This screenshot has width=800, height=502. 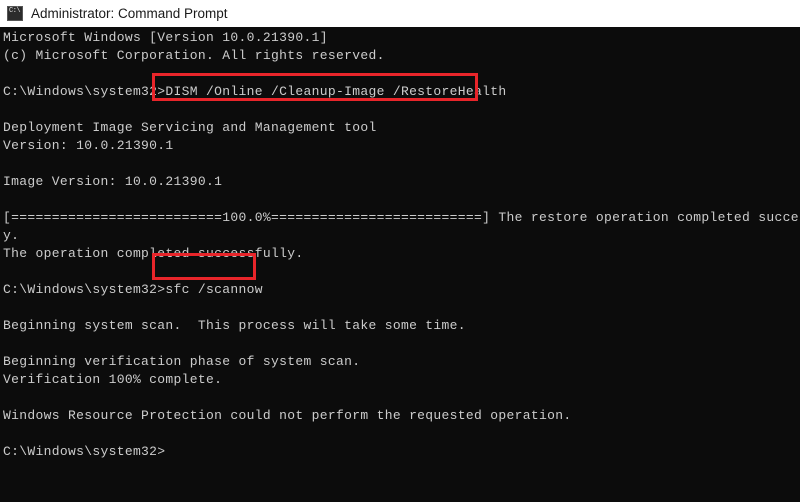 I want to click on command-prompt-icon: C:\, so click(x=15, y=13).